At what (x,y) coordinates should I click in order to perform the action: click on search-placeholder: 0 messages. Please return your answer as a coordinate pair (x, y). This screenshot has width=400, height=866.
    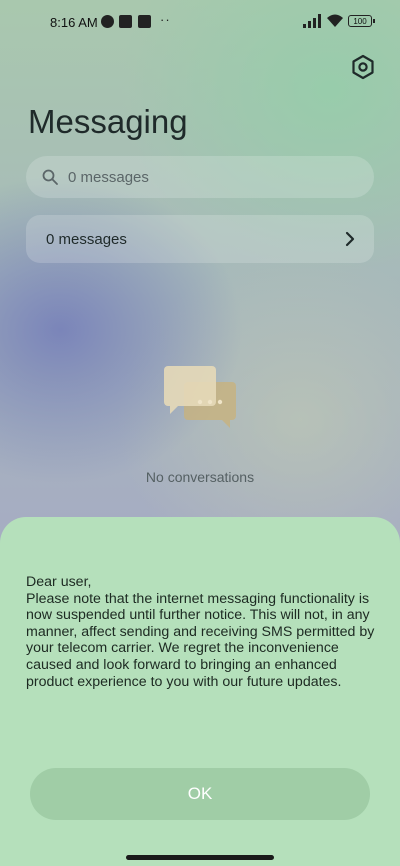
    Looking at the image, I should click on (108, 177).